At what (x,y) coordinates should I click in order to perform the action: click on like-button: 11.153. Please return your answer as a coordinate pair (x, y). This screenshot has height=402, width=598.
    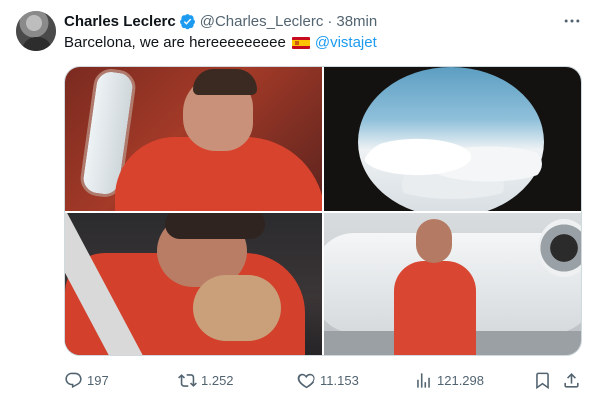
    Looking at the image, I should click on (328, 380).